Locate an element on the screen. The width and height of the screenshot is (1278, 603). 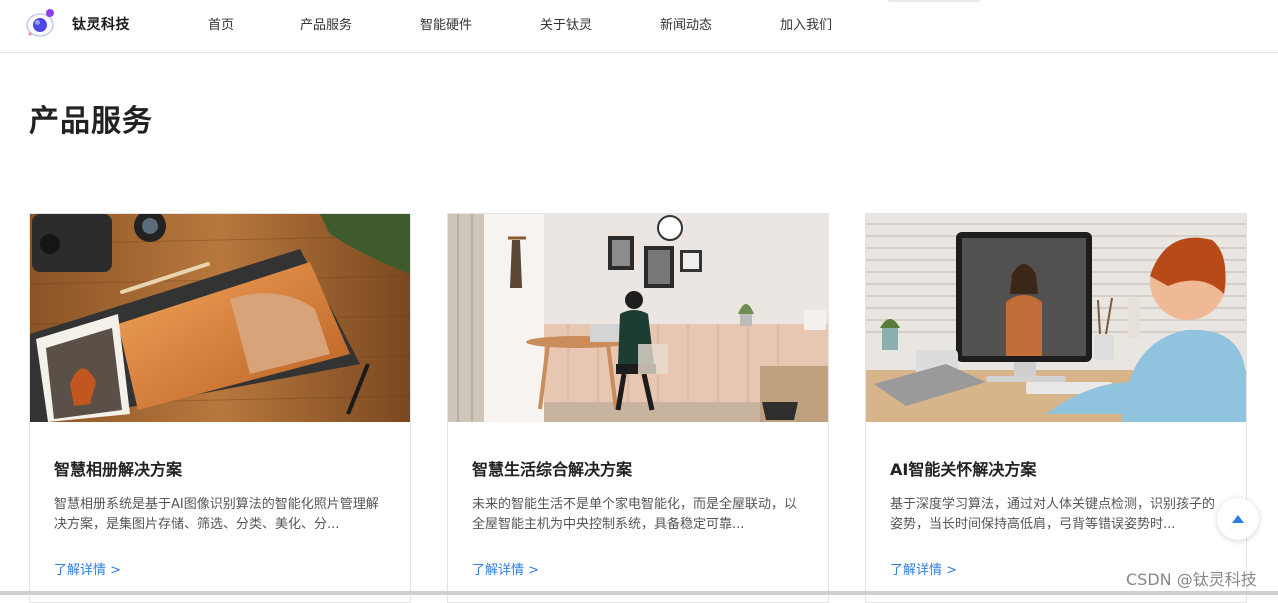
card-title: AI智能关怀解决方案 is located at coordinates (963, 469).